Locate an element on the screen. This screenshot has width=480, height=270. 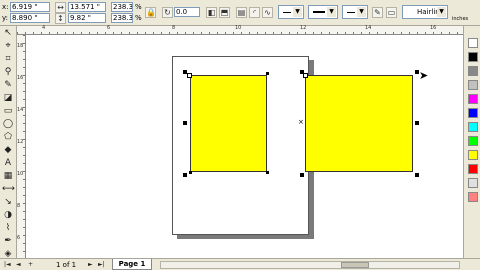
color-palette is located at coordinates (471, 142).